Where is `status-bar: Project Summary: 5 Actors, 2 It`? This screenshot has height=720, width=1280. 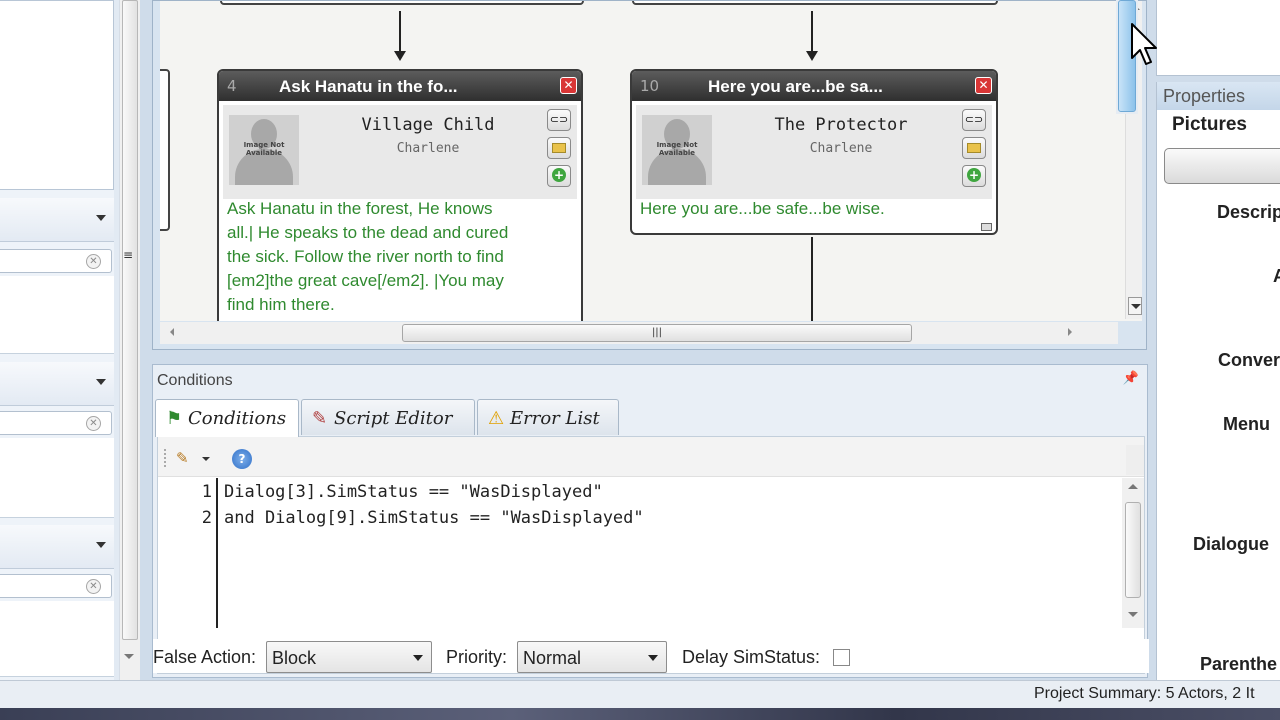
status-bar: Project Summary: 5 Actors, 2 It is located at coordinates (640, 694).